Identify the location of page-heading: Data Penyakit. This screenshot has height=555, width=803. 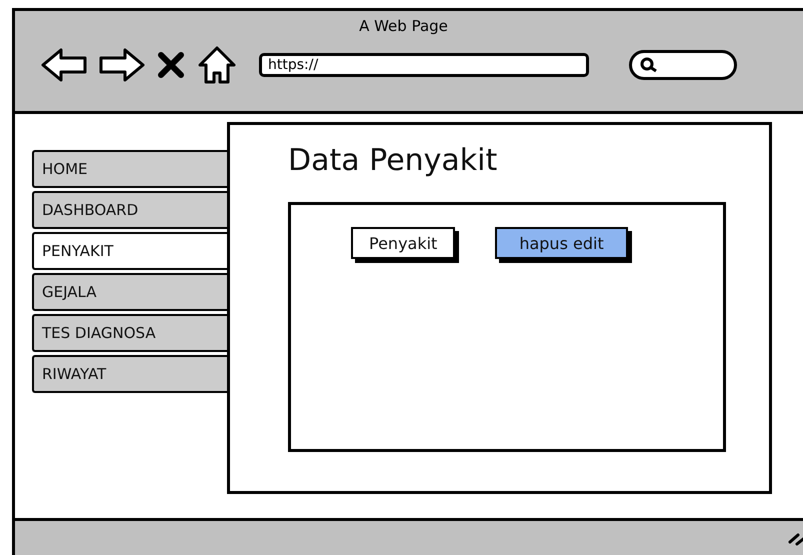
(393, 160).